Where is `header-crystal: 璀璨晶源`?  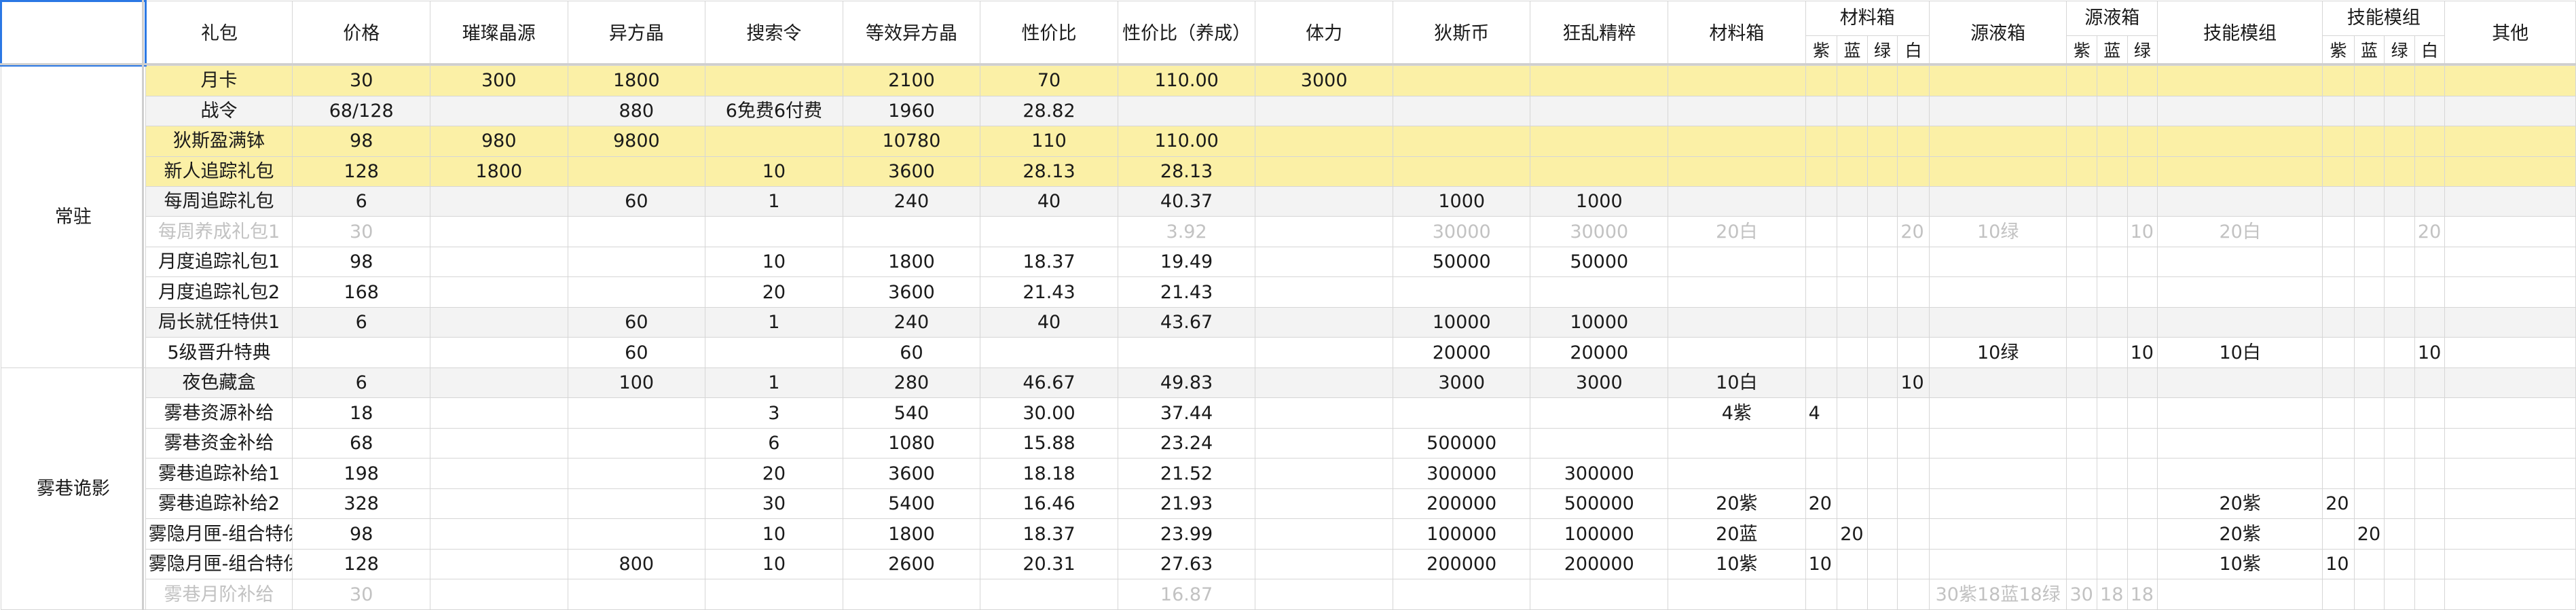 header-crystal: 璀璨晶源 is located at coordinates (499, 33).